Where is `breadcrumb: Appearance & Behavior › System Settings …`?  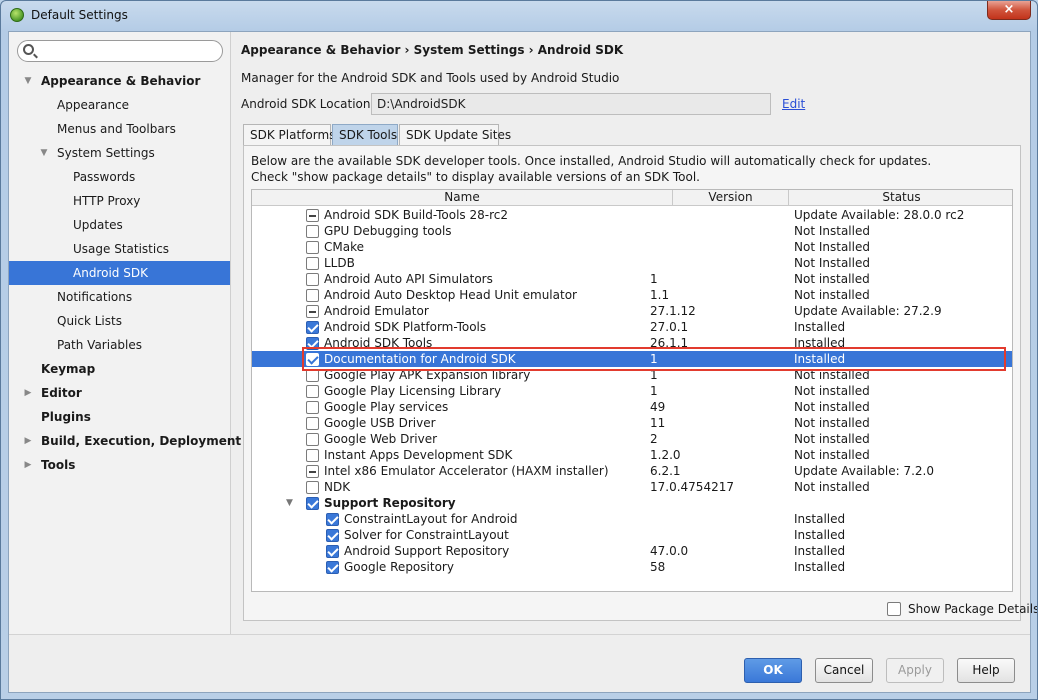 breadcrumb: Appearance & Behavior › System Settings … is located at coordinates (432, 50).